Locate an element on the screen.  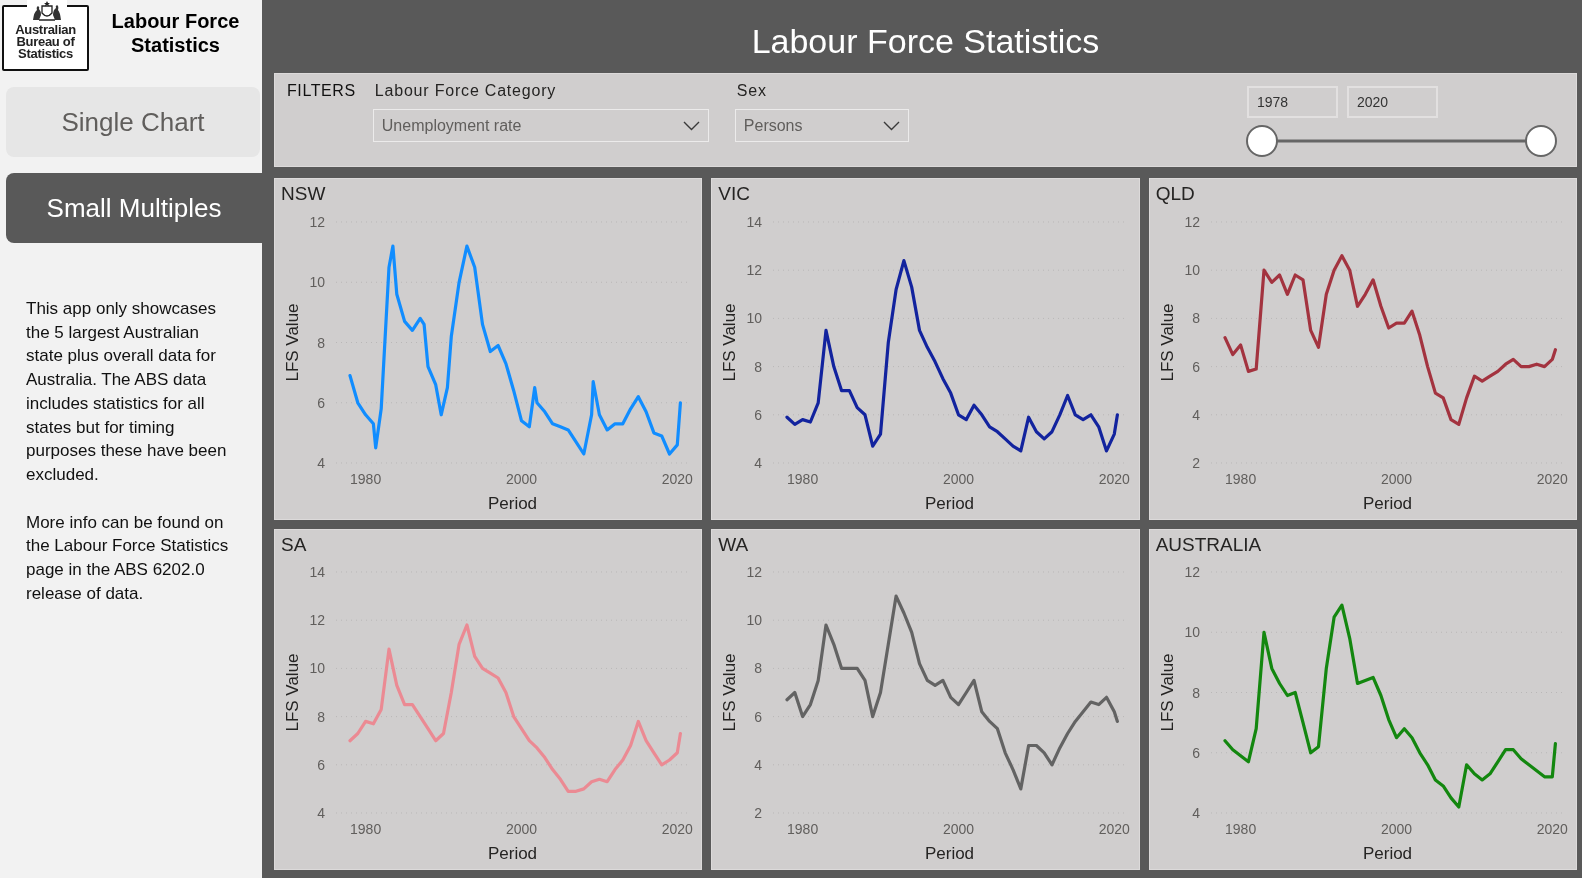
filter-dropdown: Unemployment rate is located at coordinates (540, 125).